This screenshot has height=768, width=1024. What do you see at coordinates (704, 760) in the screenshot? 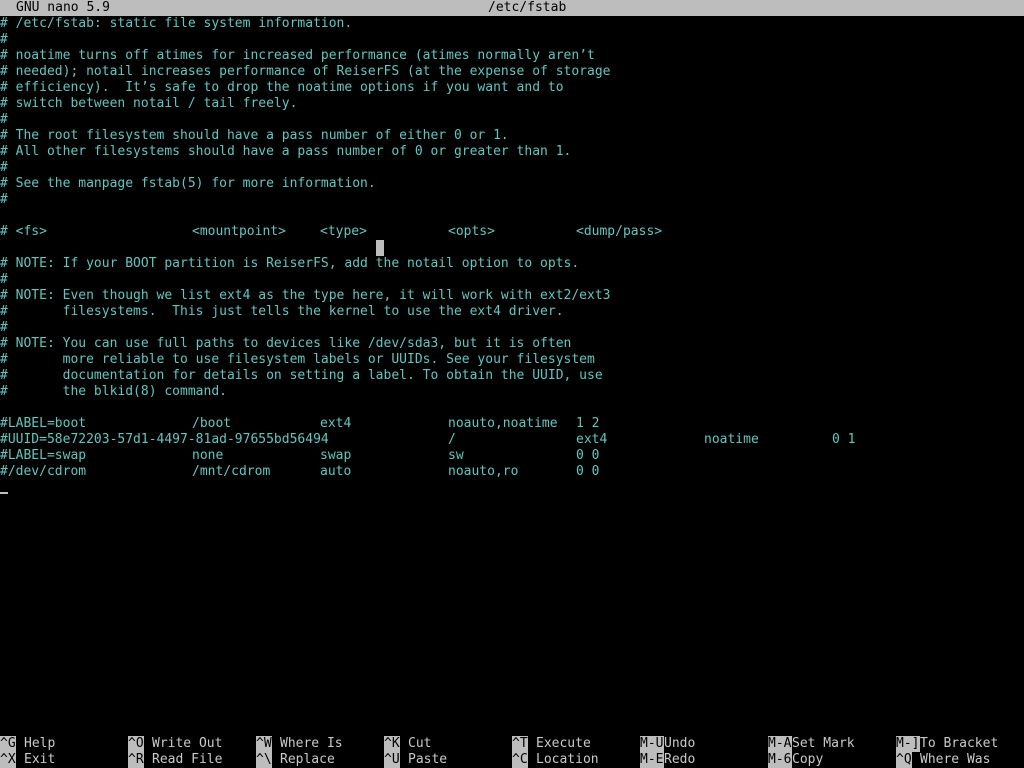
I see `shortcut-redo: M-E Redo` at bounding box center [704, 760].